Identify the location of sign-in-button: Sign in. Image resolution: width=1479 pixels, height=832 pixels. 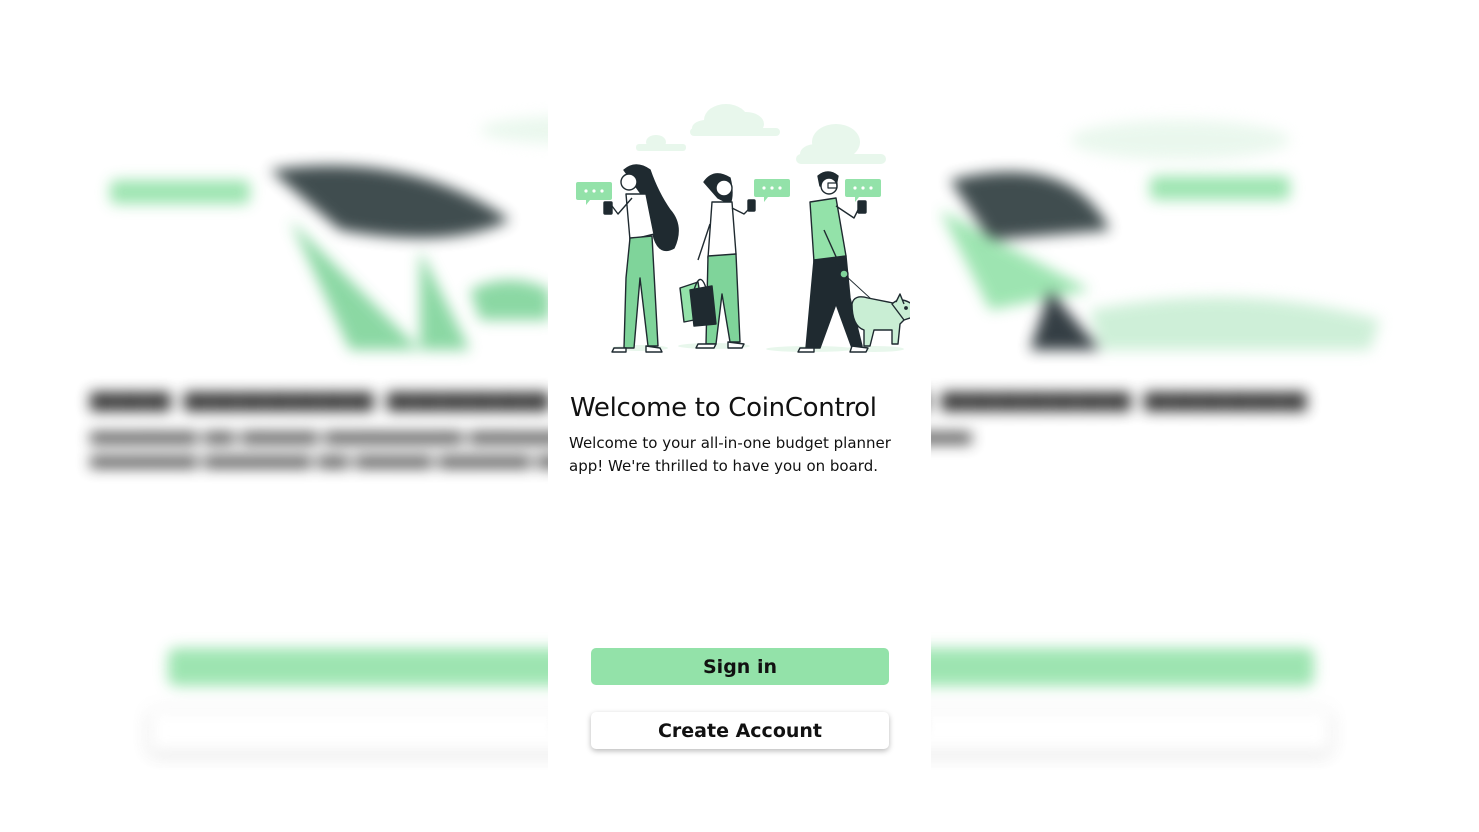
(740, 666).